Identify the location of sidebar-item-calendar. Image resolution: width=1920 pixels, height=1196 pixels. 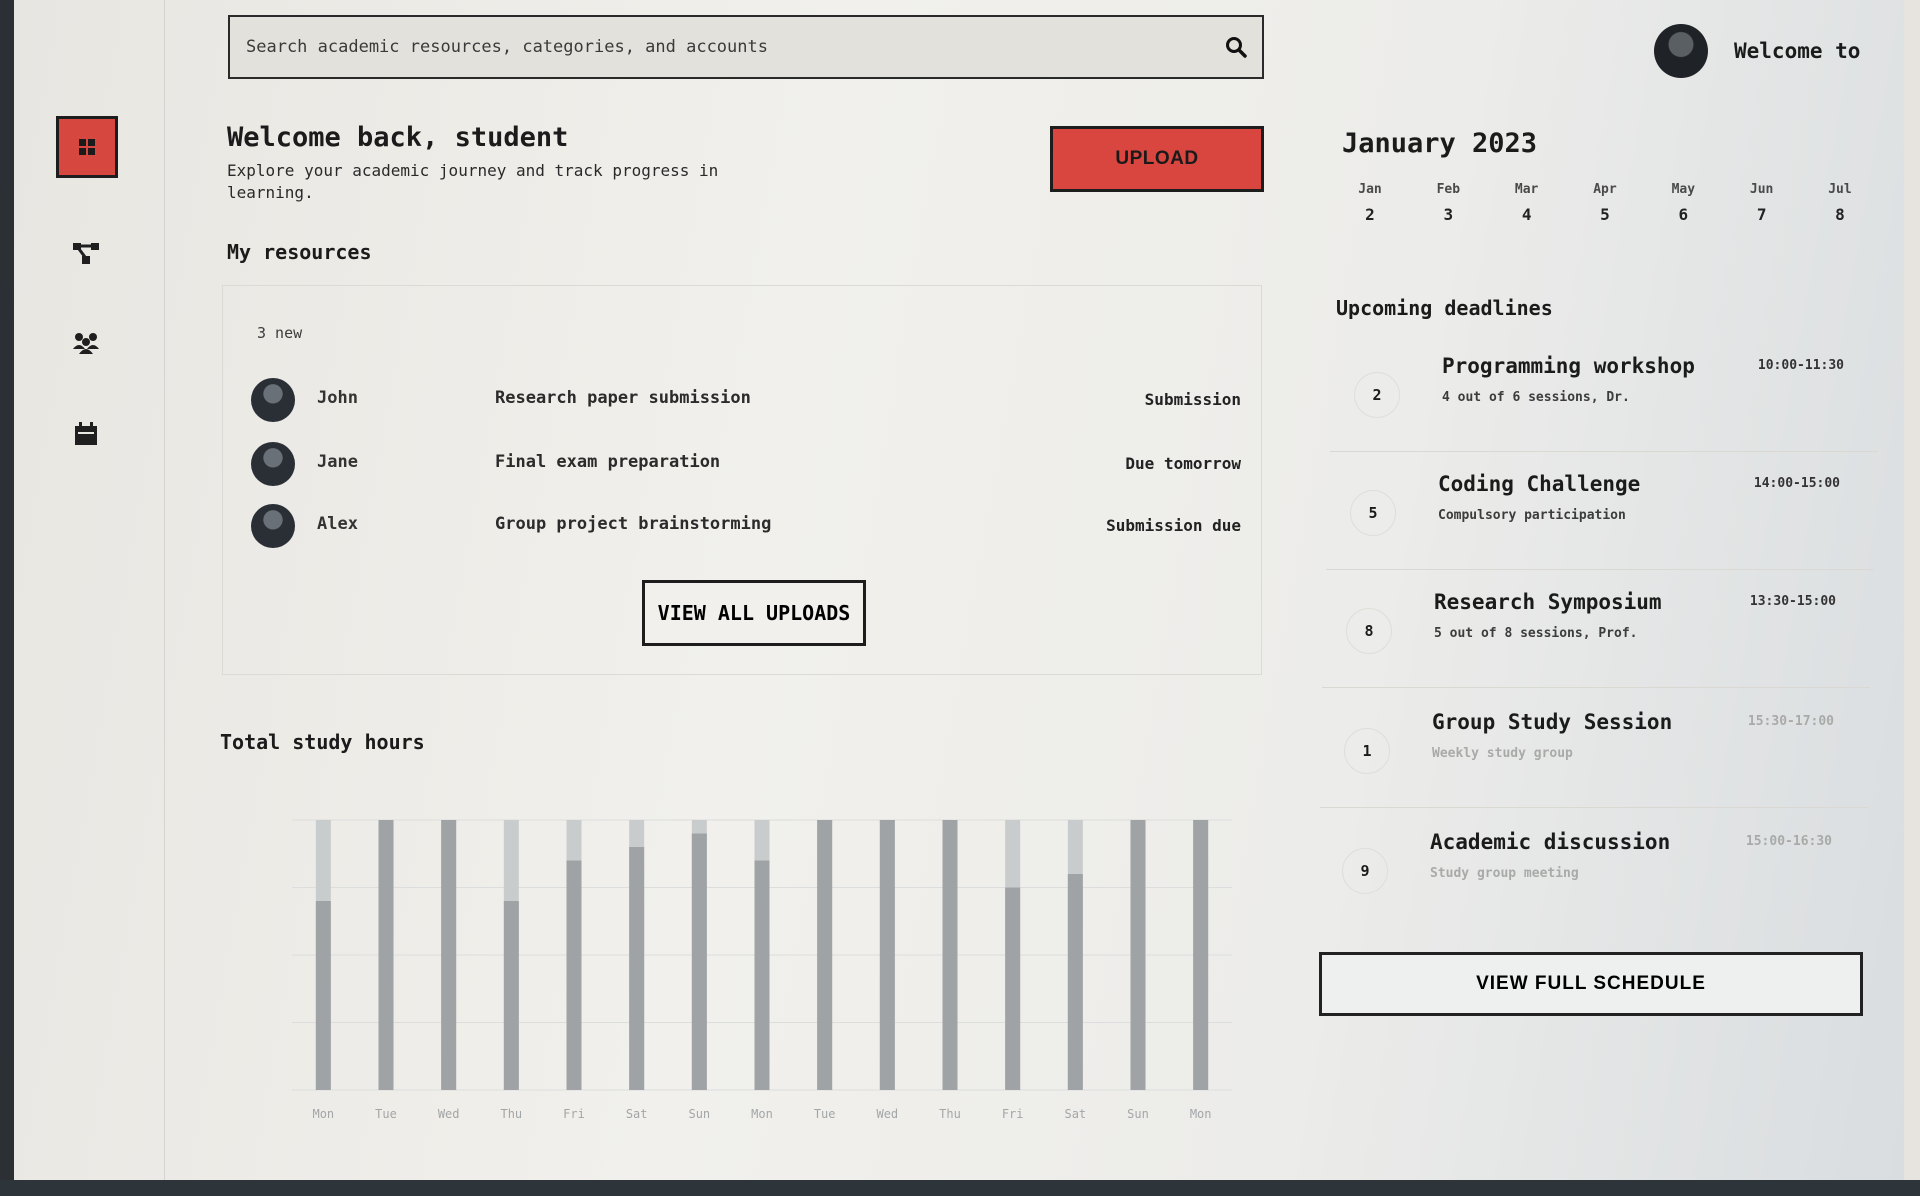
(86, 434).